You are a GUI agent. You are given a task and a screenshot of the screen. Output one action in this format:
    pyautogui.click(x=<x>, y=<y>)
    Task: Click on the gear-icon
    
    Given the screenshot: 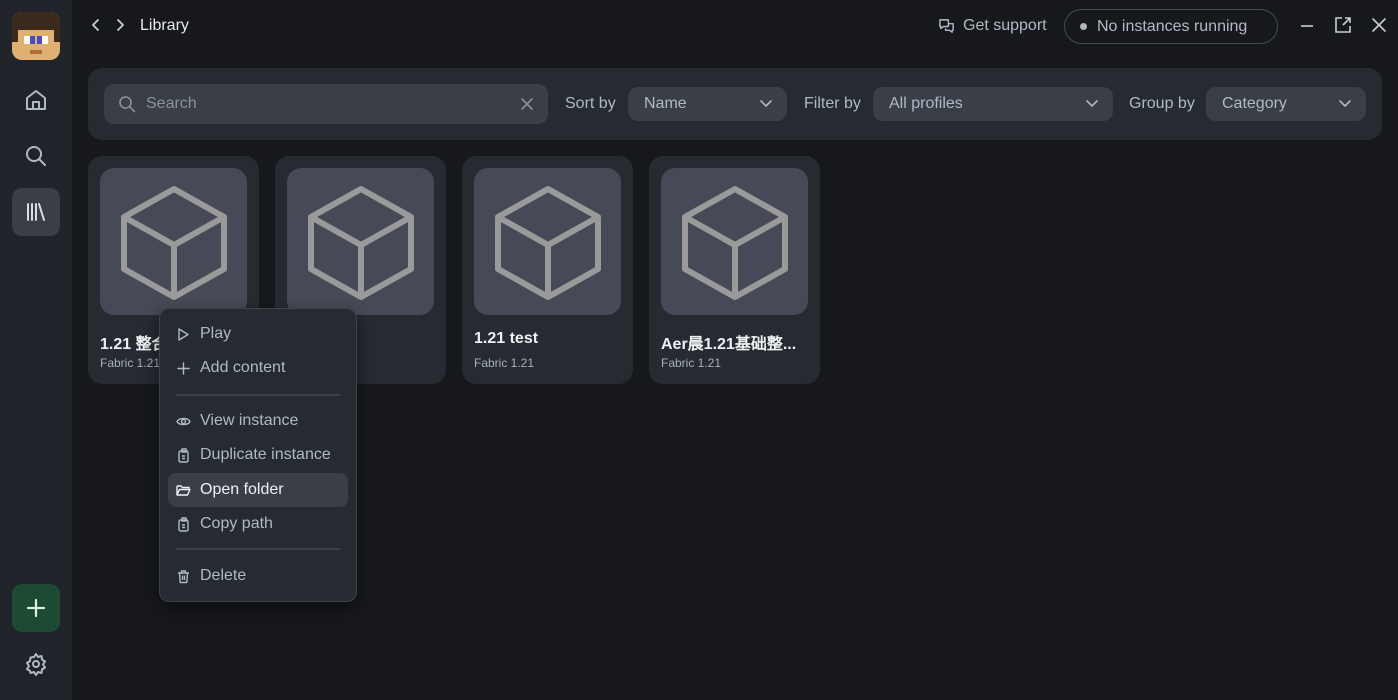 What is the action you would take?
    pyautogui.click(x=36, y=664)
    